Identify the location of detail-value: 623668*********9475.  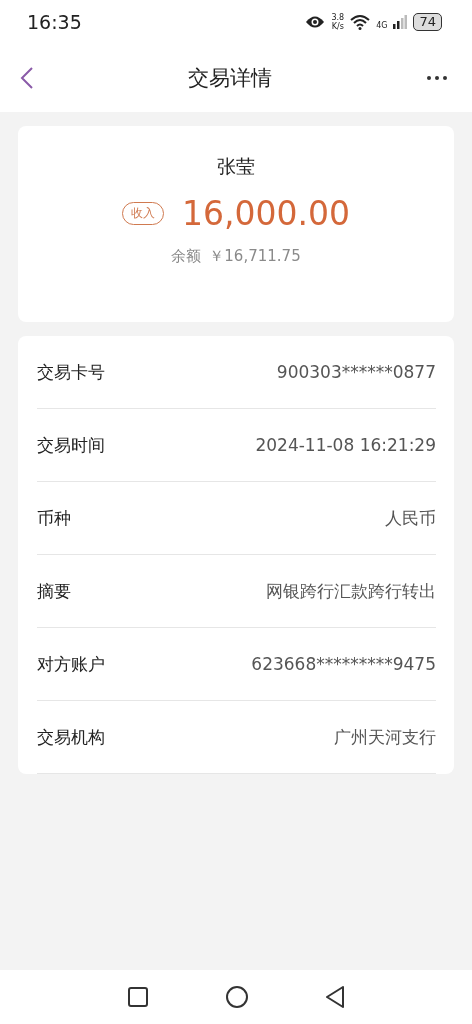
(343, 664).